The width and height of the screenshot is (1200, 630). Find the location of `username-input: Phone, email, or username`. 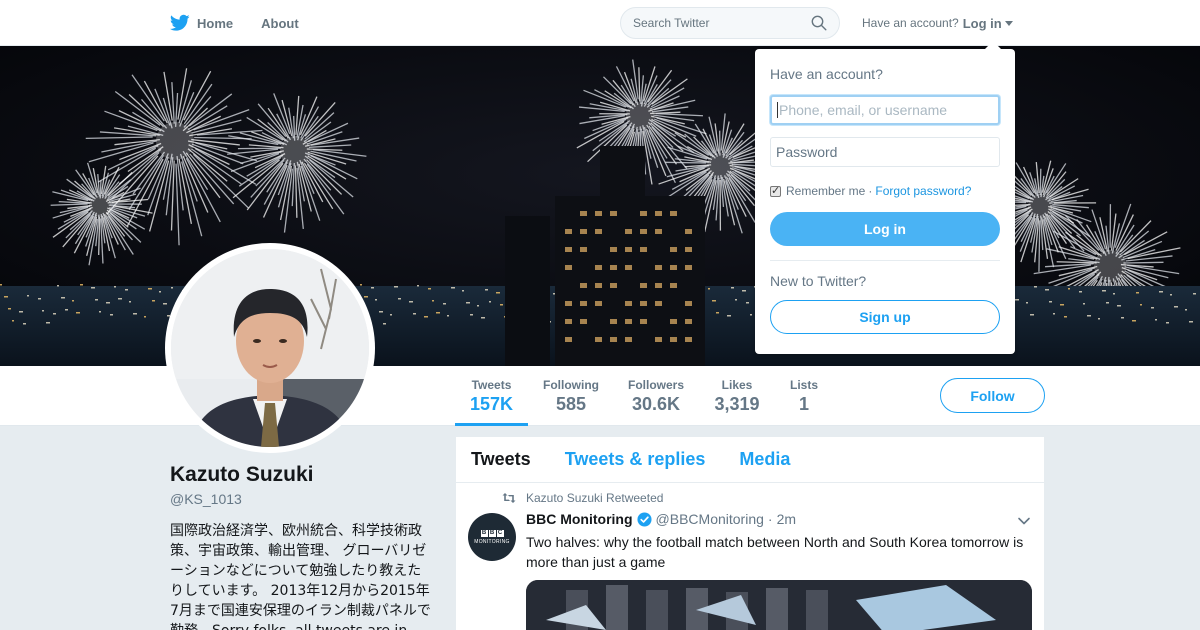

username-input: Phone, email, or username is located at coordinates (885, 110).